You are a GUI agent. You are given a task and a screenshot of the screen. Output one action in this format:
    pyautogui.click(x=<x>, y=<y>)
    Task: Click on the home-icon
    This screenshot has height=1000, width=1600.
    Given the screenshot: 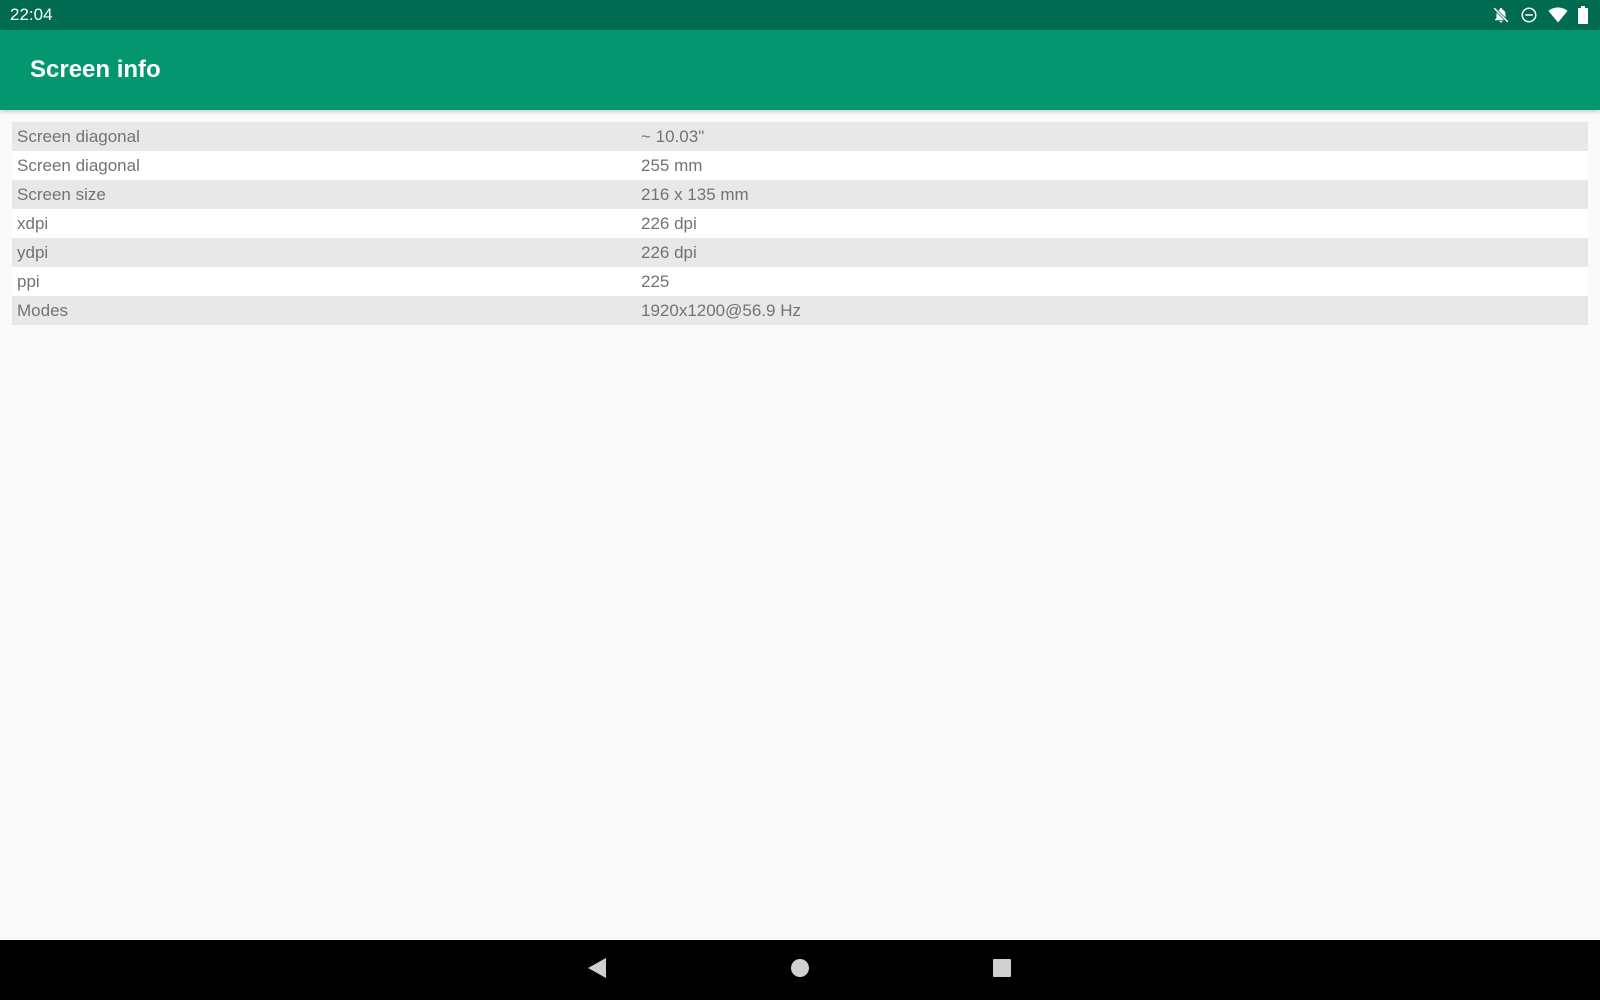 What is the action you would take?
    pyautogui.click(x=800, y=970)
    